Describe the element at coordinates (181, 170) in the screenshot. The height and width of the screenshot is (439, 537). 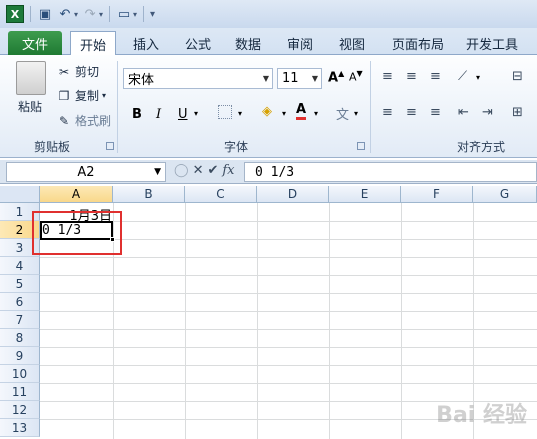
I see `circle-icon: ◯` at that location.